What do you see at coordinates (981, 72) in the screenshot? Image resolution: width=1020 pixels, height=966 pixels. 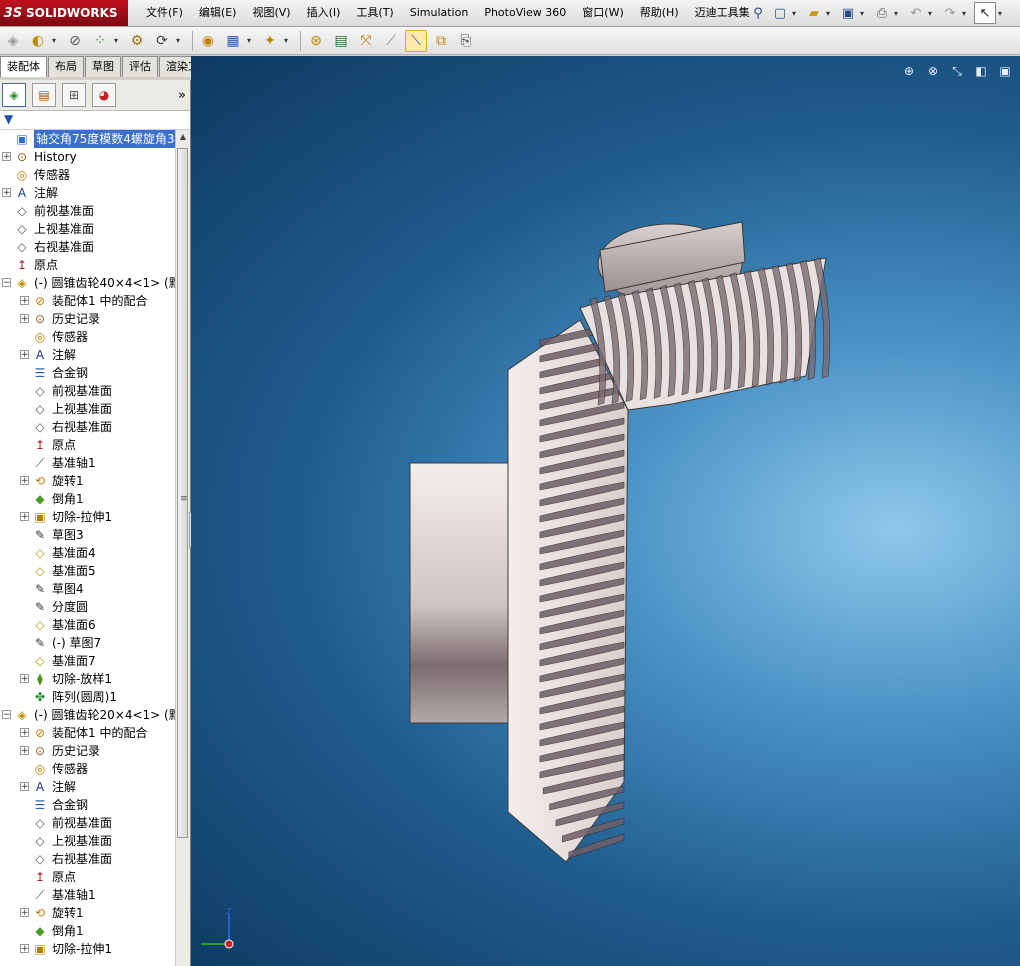 I see `section-view-icon: ◧` at bounding box center [981, 72].